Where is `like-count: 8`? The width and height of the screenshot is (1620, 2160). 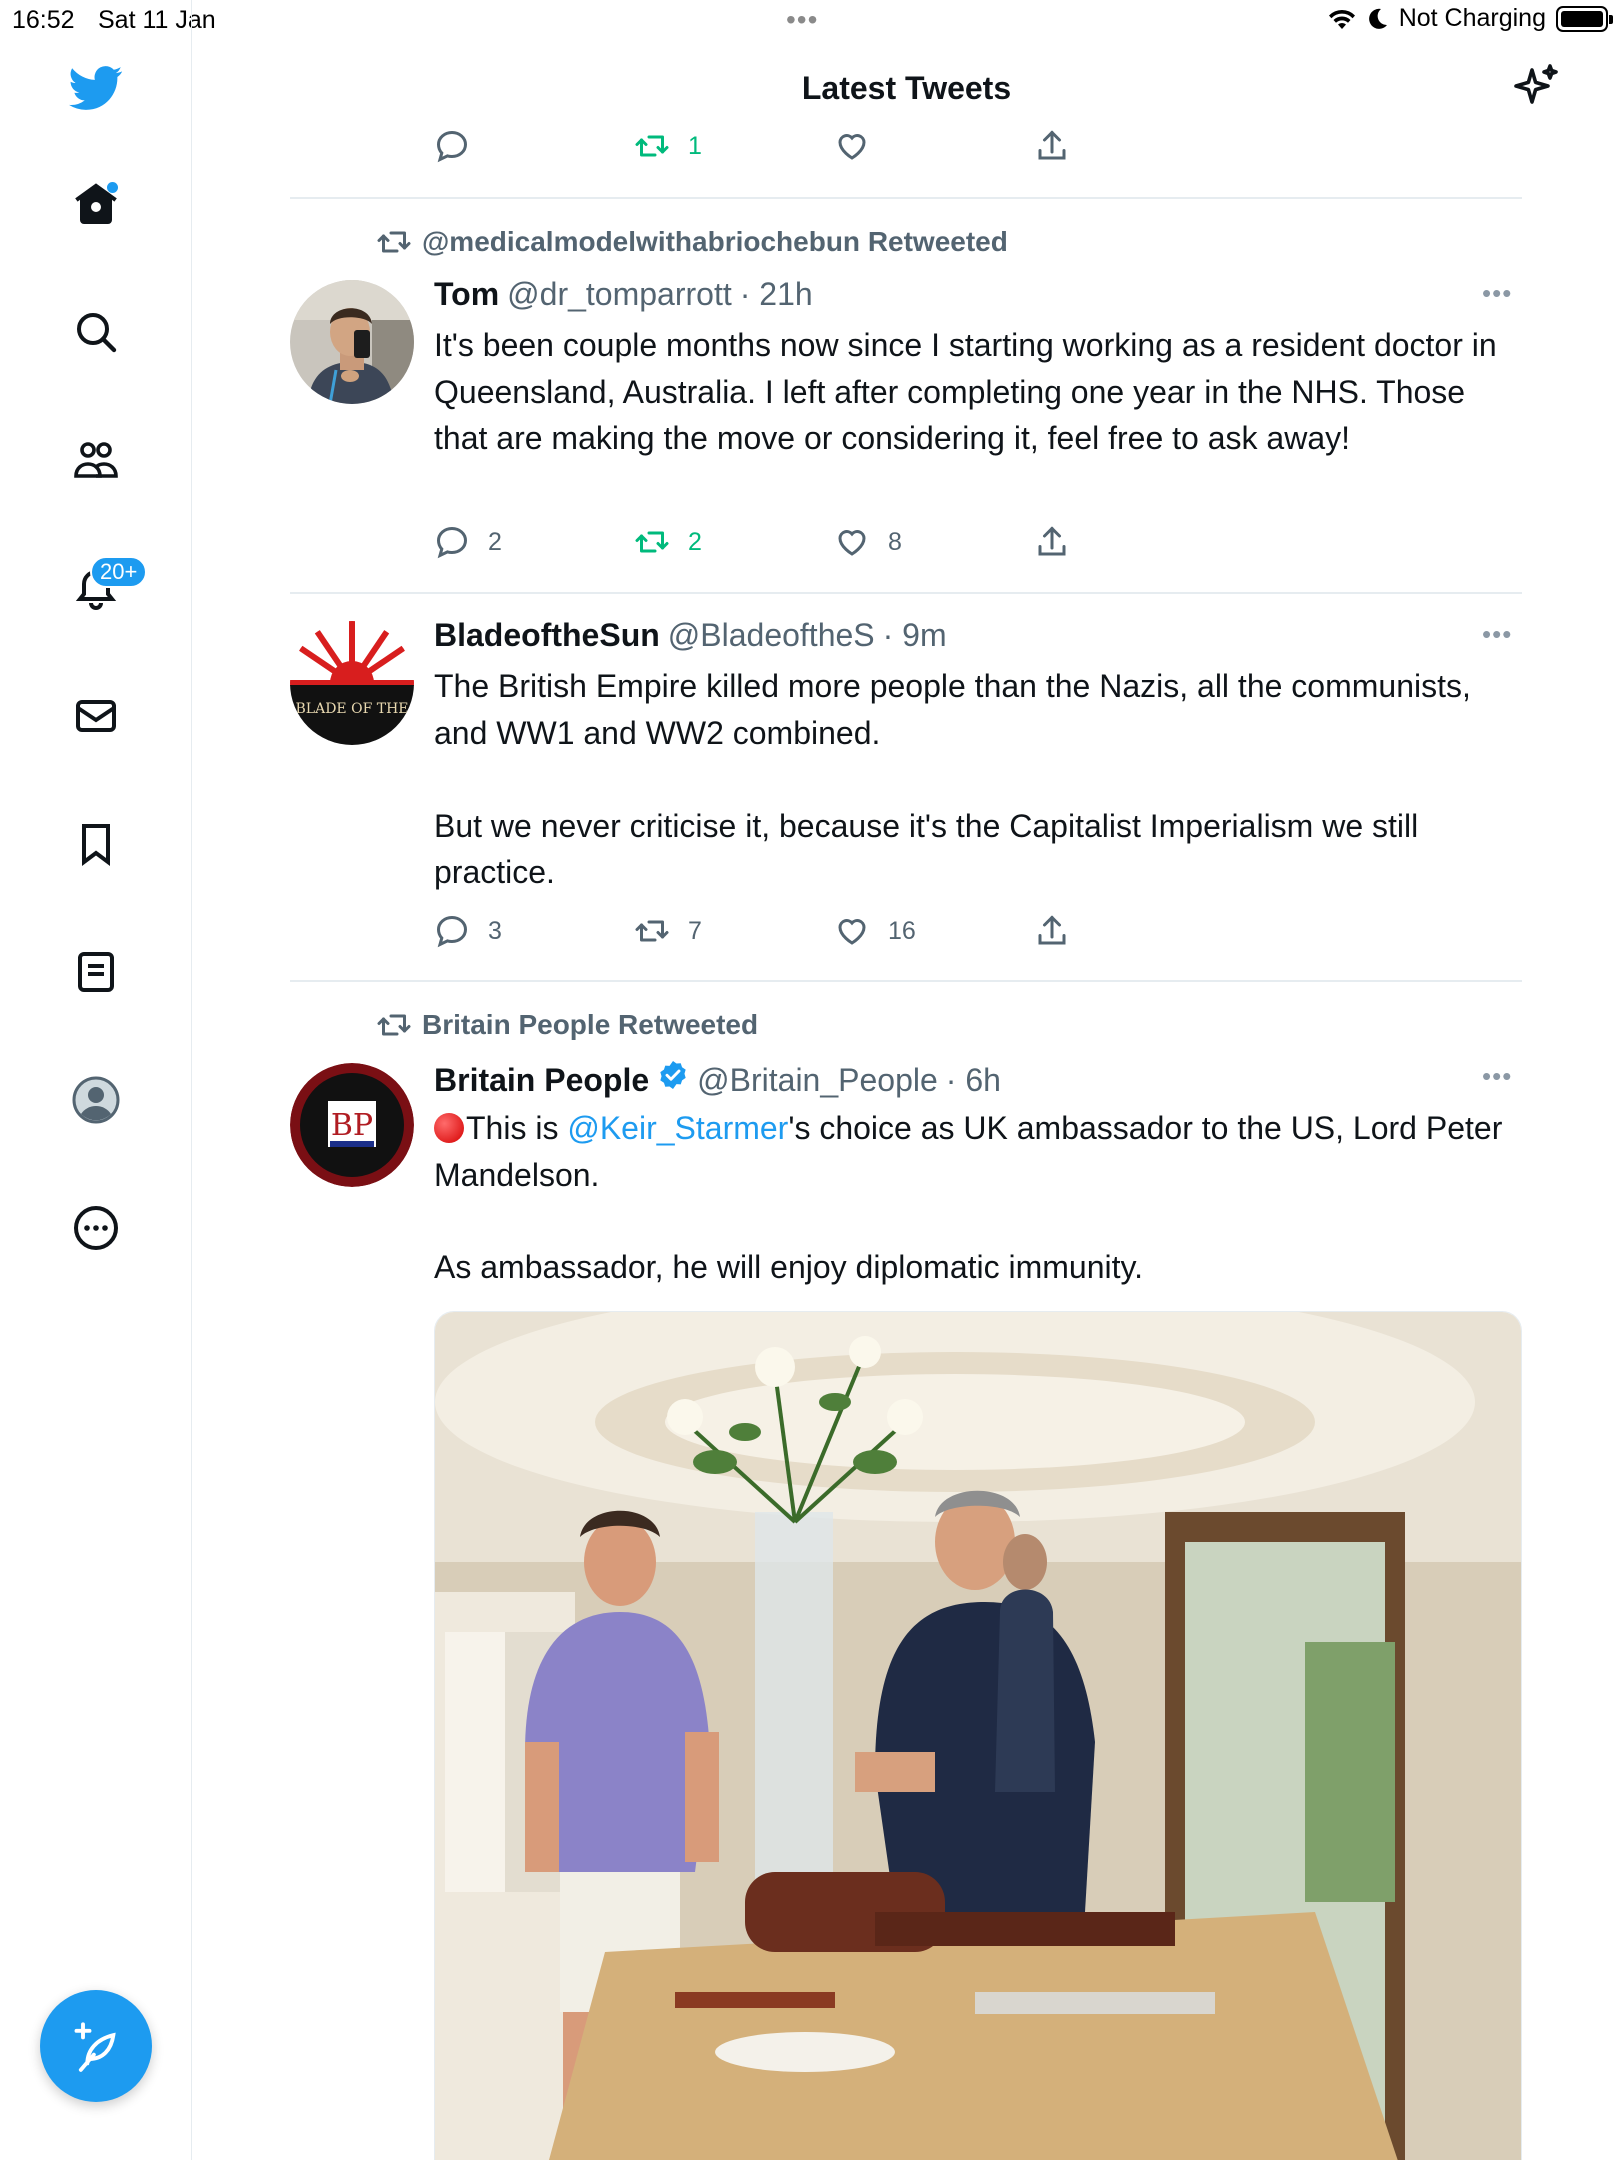 like-count: 8 is located at coordinates (895, 541).